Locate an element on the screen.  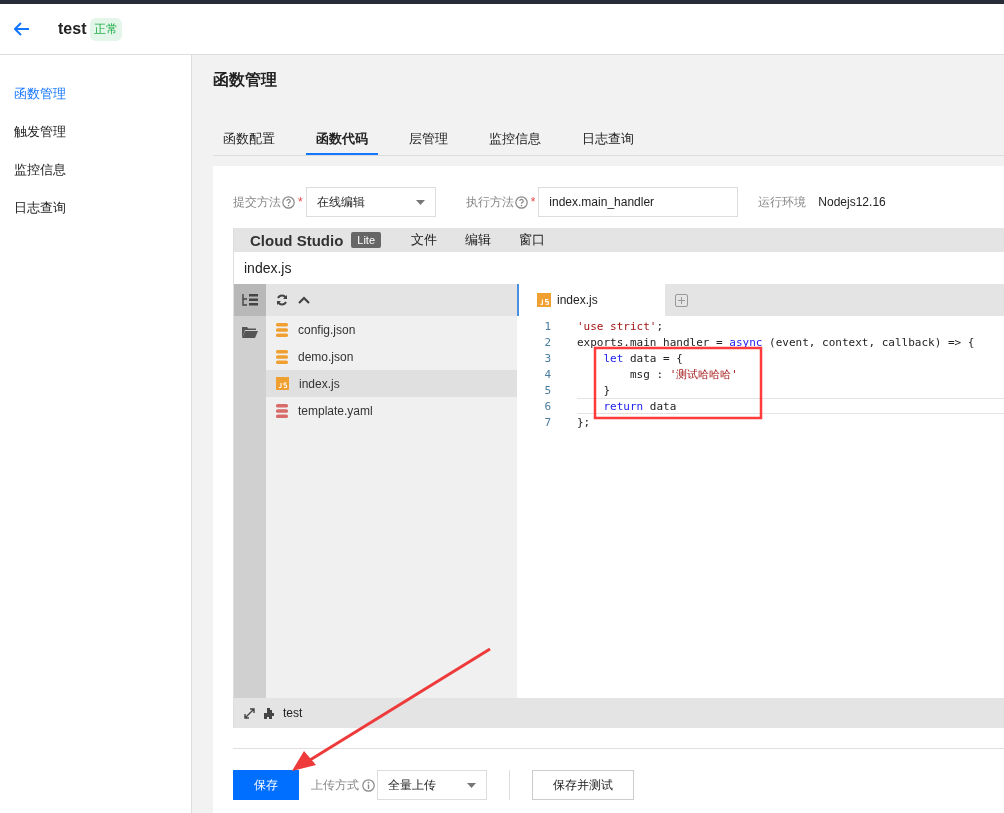
handler-input-field: index.main_handler is located at coordinates (638, 202).